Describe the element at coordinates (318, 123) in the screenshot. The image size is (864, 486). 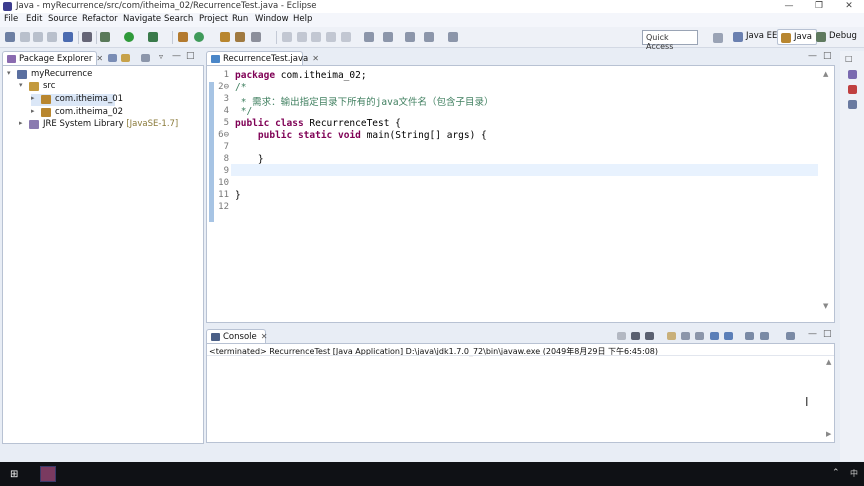
I see `code-line: public class RecurrenceTest {` at that location.